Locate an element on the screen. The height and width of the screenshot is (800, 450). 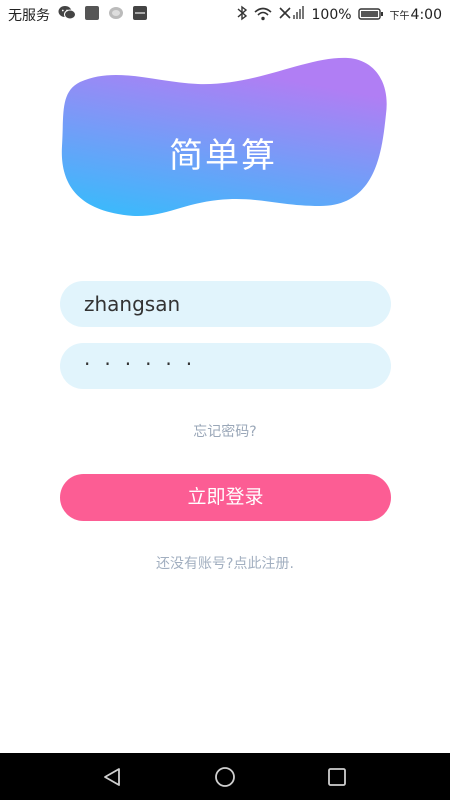
clock: 下午4:00 is located at coordinates (416, 15).